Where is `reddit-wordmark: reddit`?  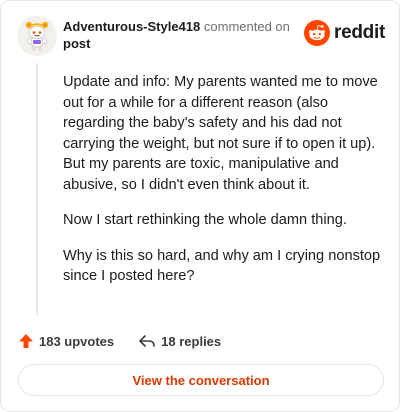
reddit-wordmark: reddit is located at coordinates (359, 32).